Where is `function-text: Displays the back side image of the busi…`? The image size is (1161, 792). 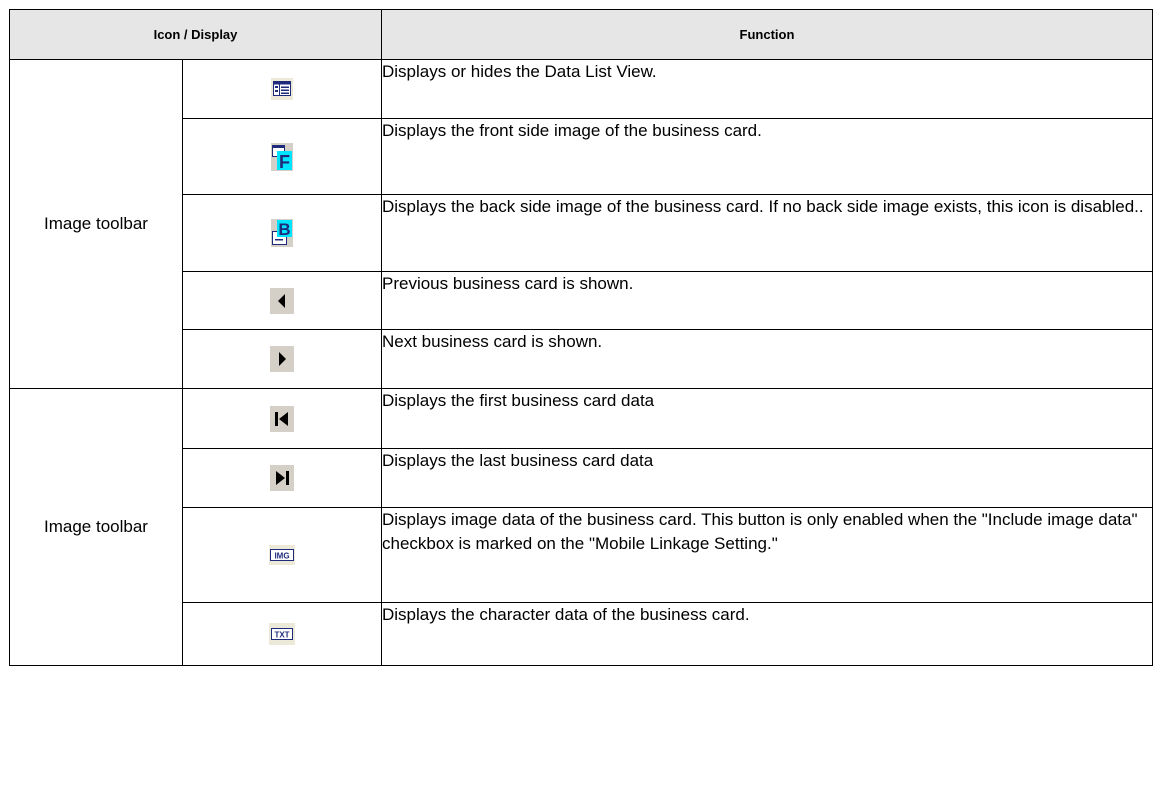 function-text: Displays the back side image of the busi… is located at coordinates (767, 233).